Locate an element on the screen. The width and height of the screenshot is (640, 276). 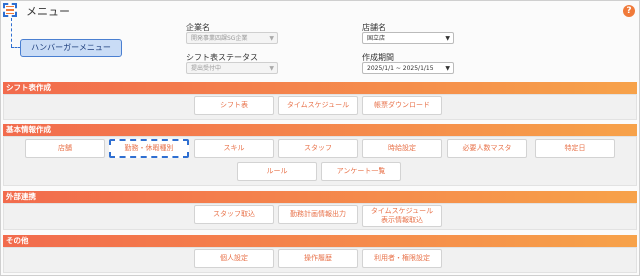
section-other-header: その他 is located at coordinates (320, 241).